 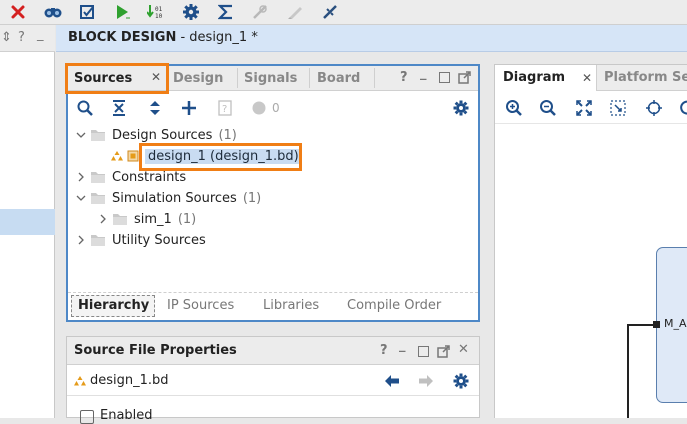 I want to click on tab-platform-setup: Platform Setup, so click(x=645, y=77).